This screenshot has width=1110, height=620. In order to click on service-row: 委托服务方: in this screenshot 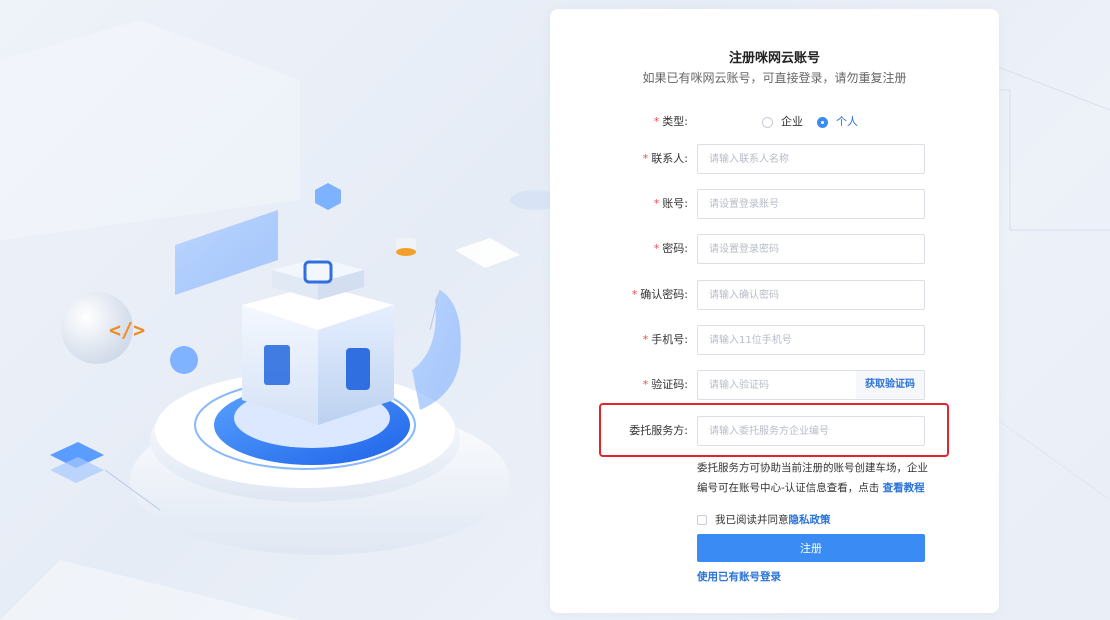, I will do `click(774, 431)`.